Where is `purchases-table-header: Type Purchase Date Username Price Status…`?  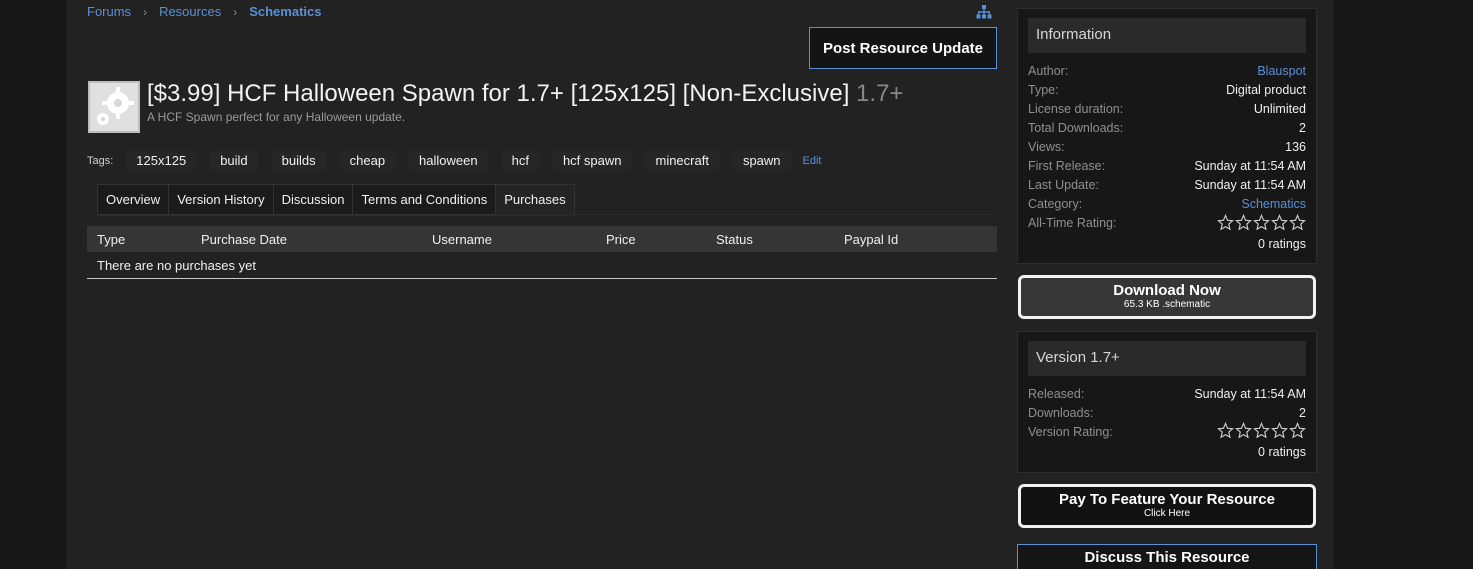
purchases-table-header: Type Purchase Date Username Price Status… is located at coordinates (542, 239).